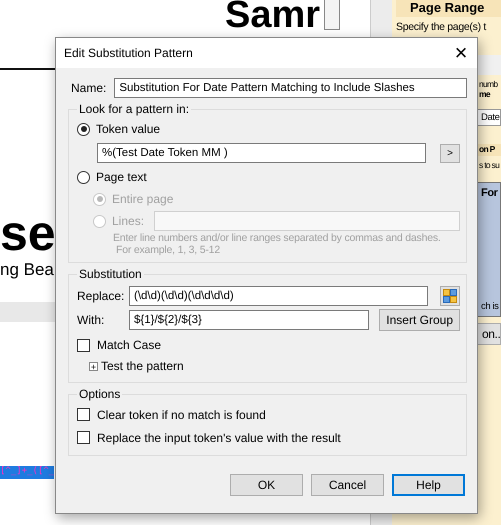 The height and width of the screenshot is (525, 501). What do you see at coordinates (450, 153) in the screenshot?
I see `browse-button: >` at bounding box center [450, 153].